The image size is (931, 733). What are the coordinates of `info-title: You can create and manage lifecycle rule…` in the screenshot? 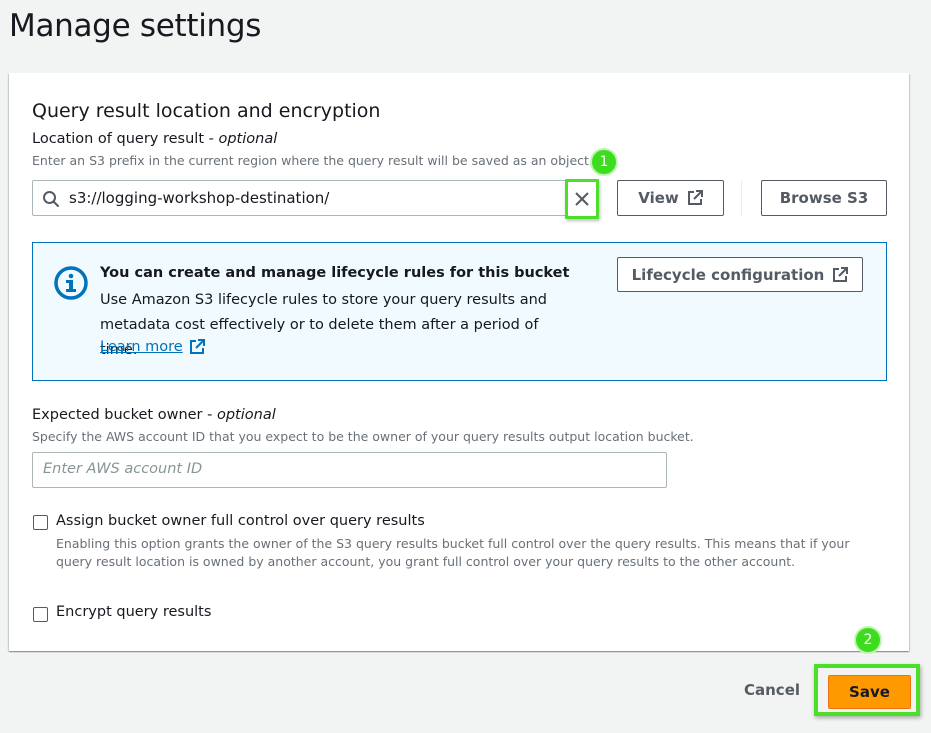 It's located at (335, 273).